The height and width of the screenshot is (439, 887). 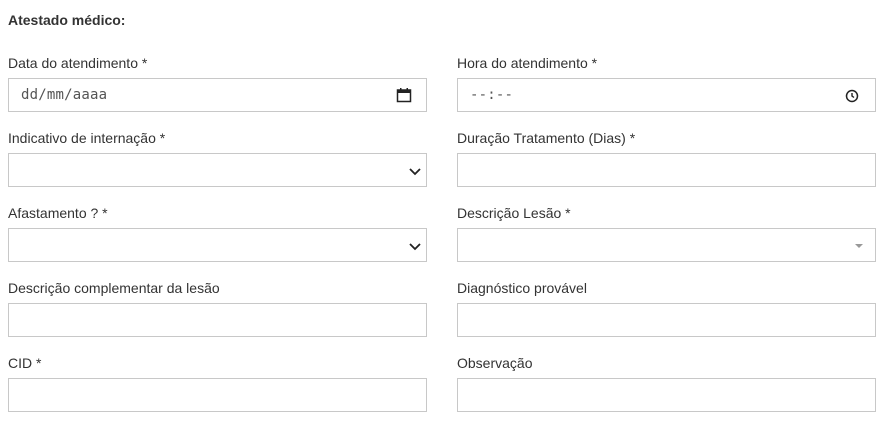 I want to click on descricao-complementar-input, so click(x=217, y=320).